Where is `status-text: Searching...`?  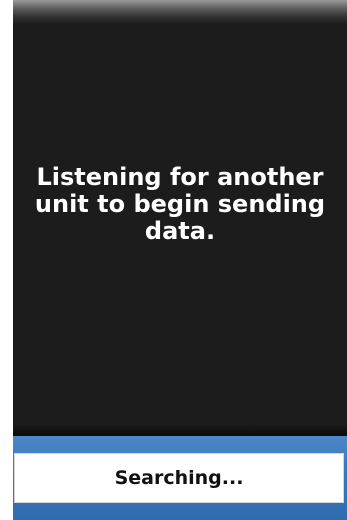
status-text: Searching... is located at coordinates (179, 478).